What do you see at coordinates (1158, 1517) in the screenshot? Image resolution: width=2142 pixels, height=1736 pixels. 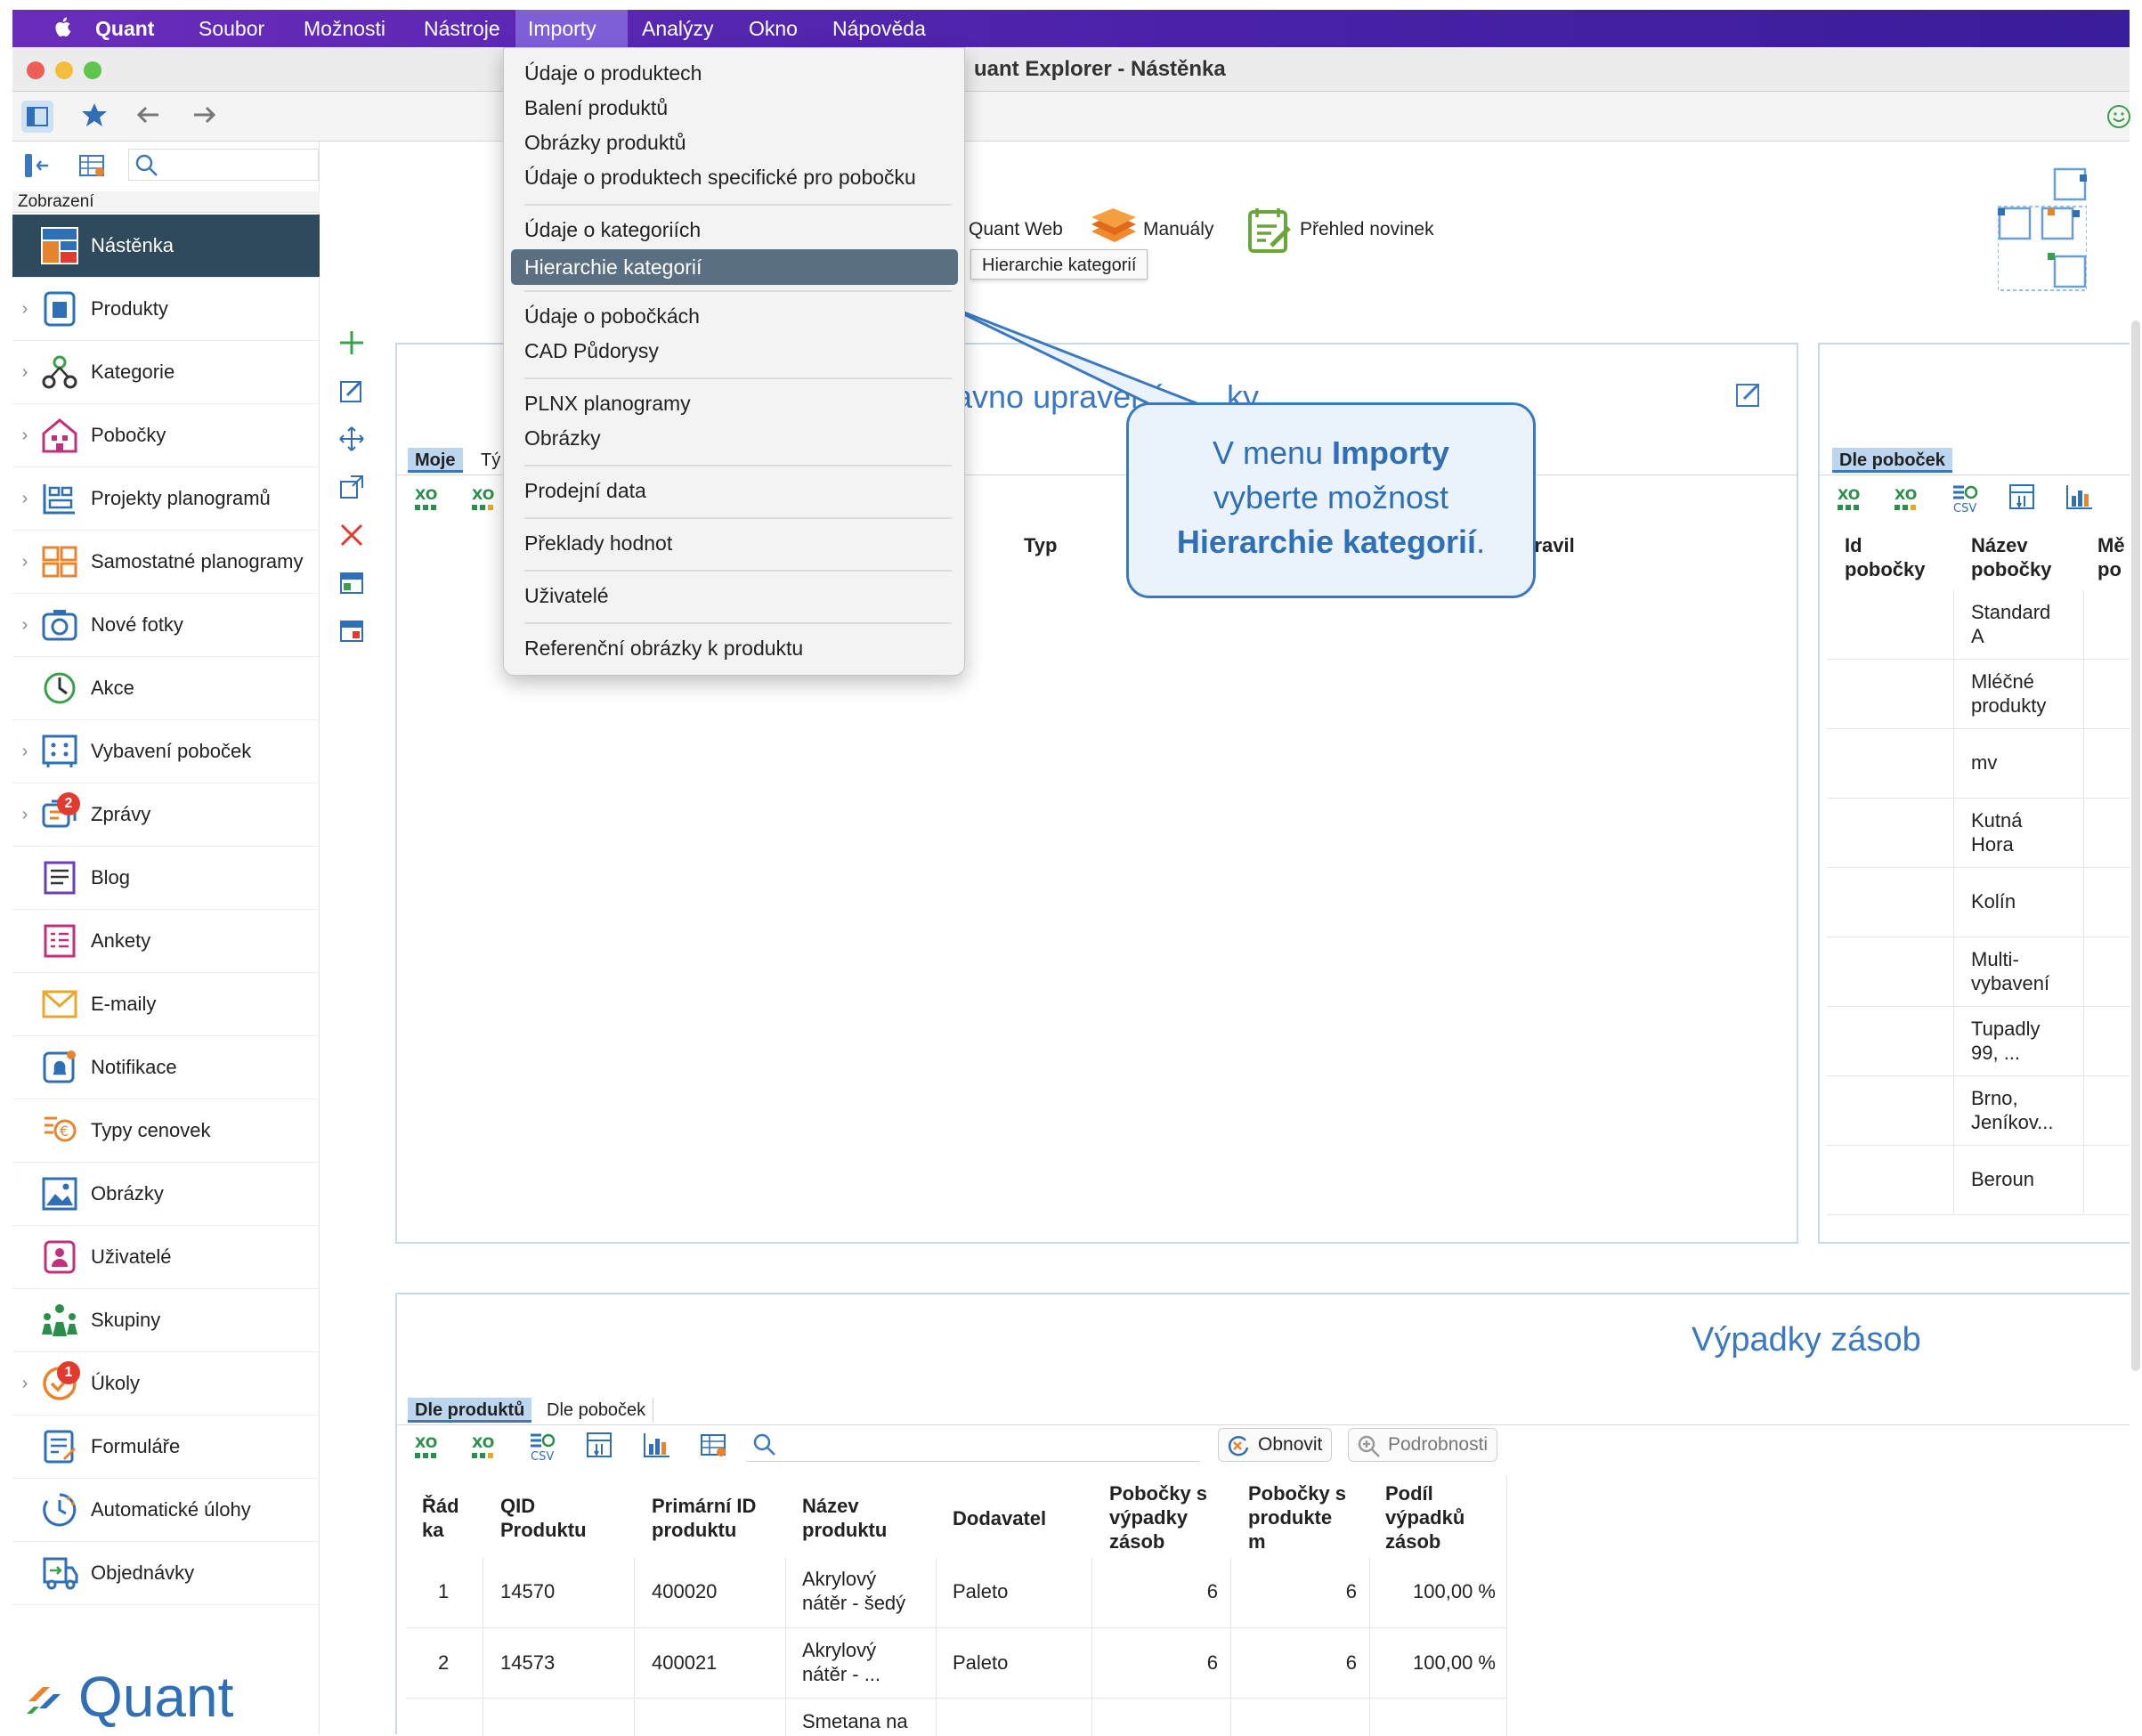 I see `column-header-pobocky-s-vypadky: Pobočky s výpadky zásob` at bounding box center [1158, 1517].